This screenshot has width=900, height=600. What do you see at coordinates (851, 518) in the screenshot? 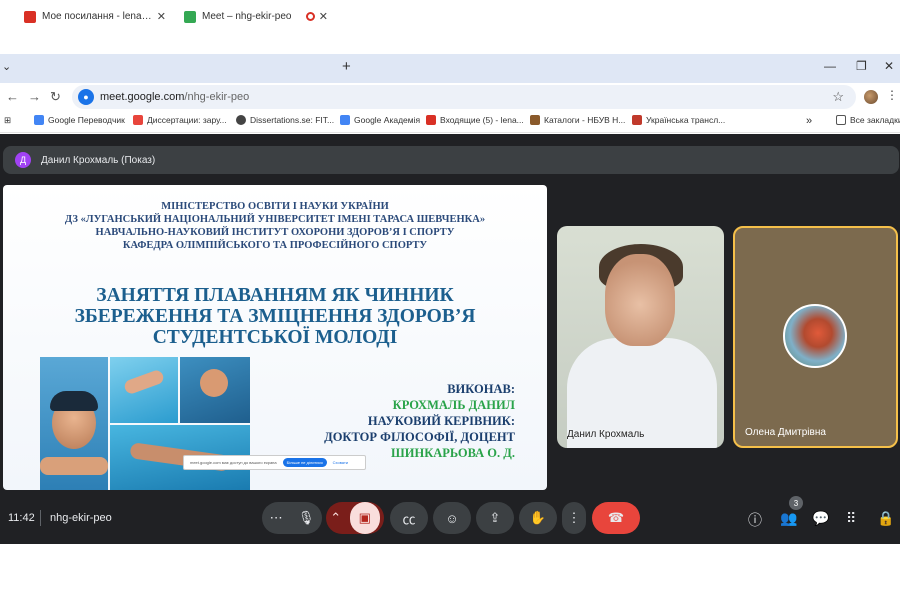
I see `activities-icon: ⠿` at bounding box center [851, 518].